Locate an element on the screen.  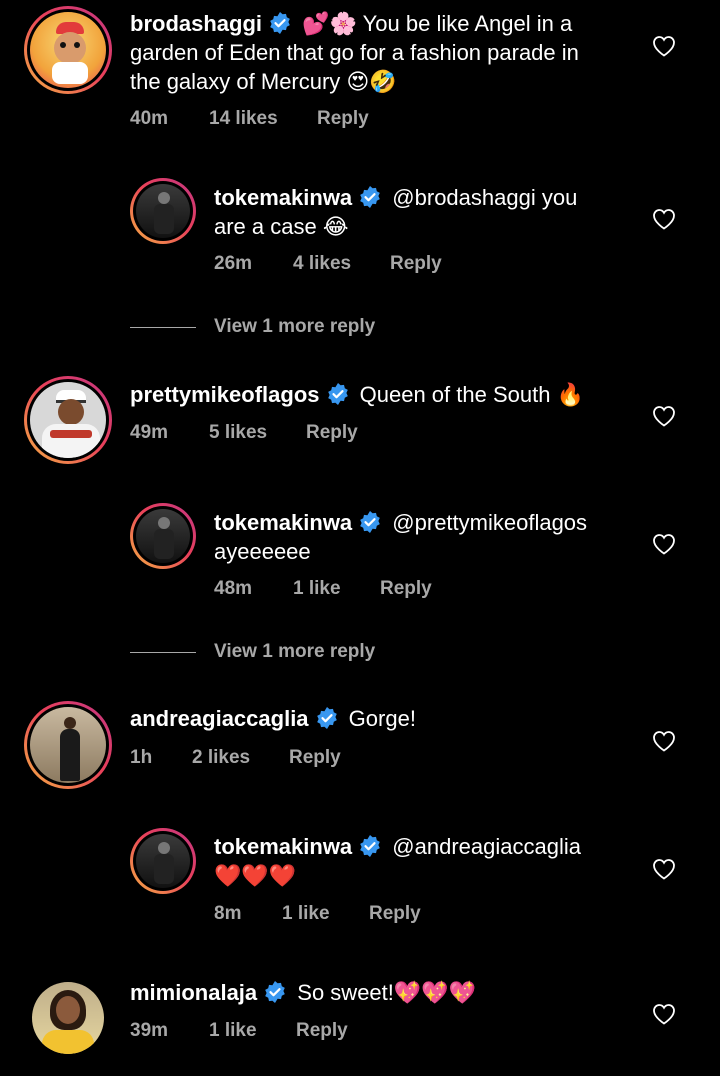
username: prettymikeoflagos is located at coordinates (225, 394).